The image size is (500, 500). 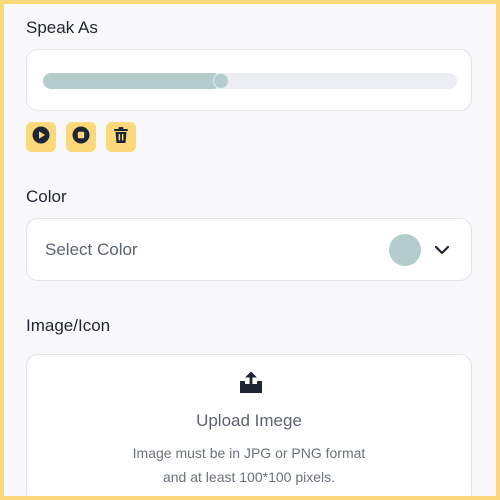 I want to click on audio-progress-thumb, so click(x=221, y=81).